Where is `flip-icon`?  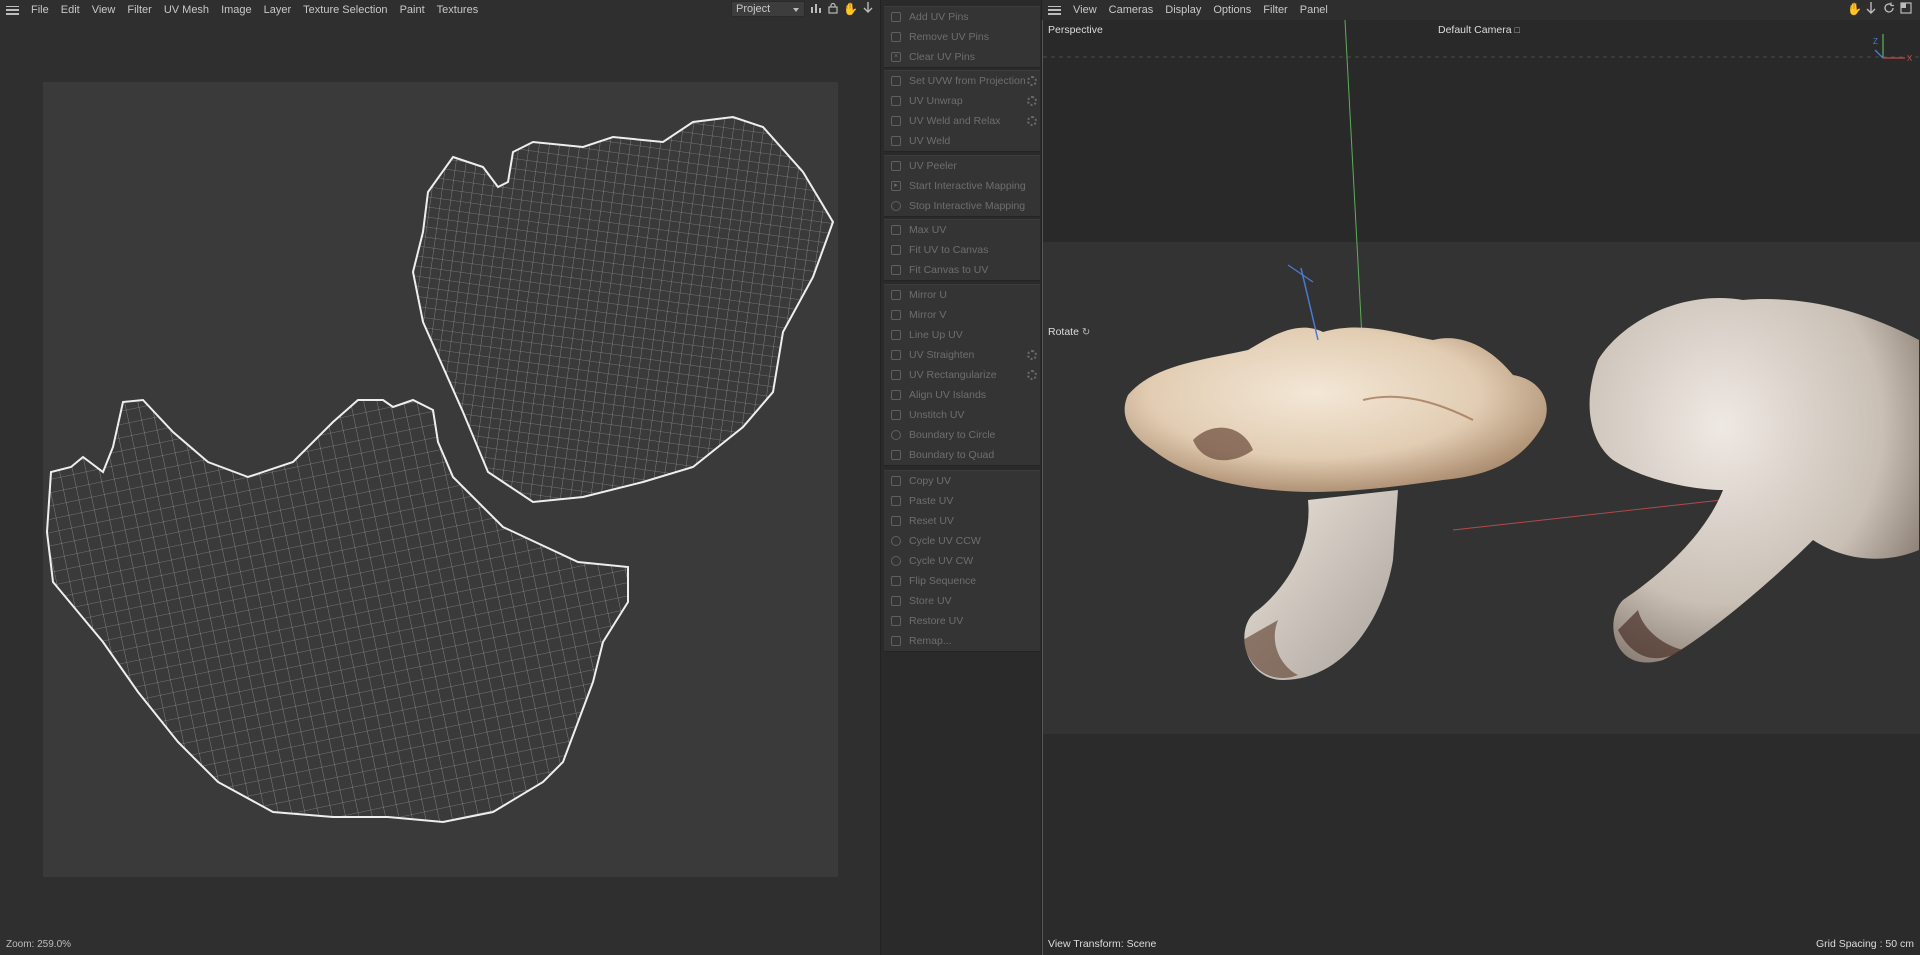 flip-icon is located at coordinates (896, 581).